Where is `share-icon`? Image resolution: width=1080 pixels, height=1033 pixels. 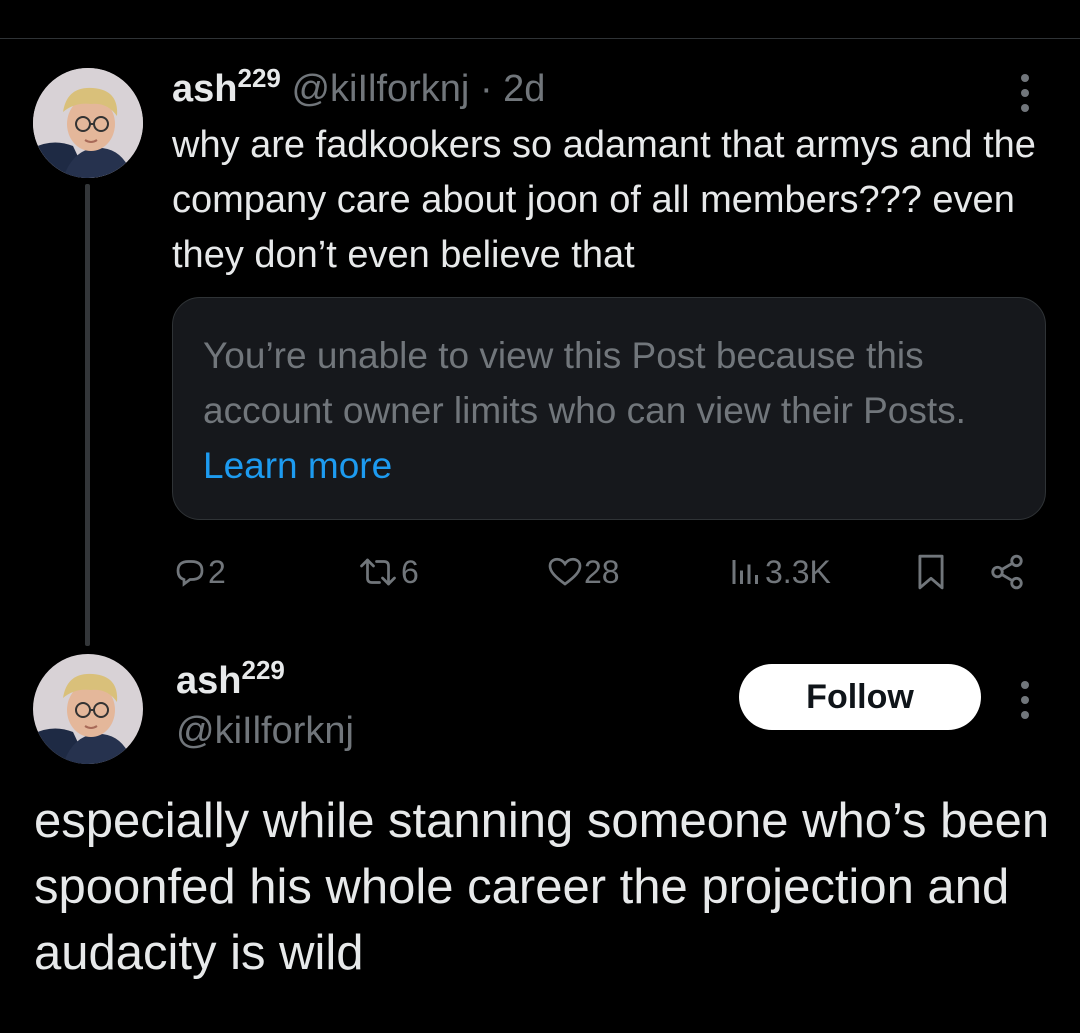
share-icon is located at coordinates (1007, 572).